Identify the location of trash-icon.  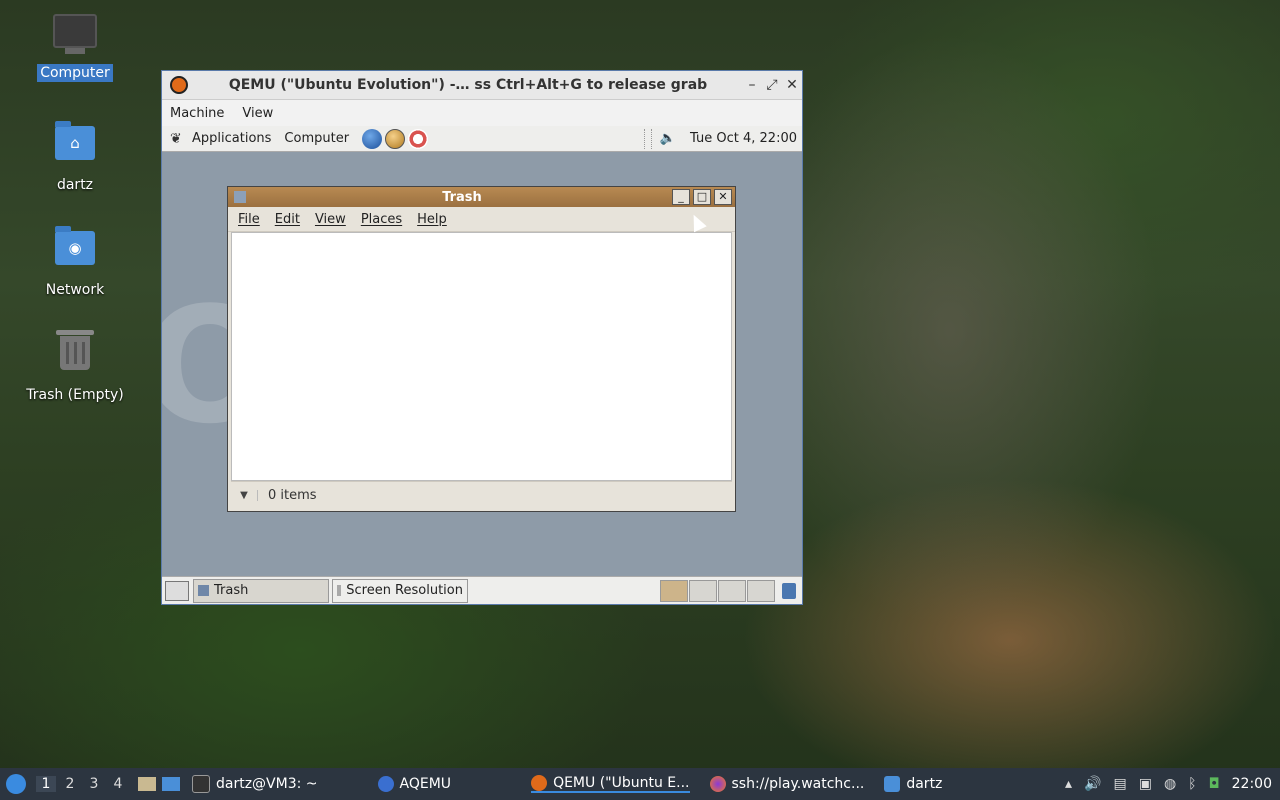
(75, 355).